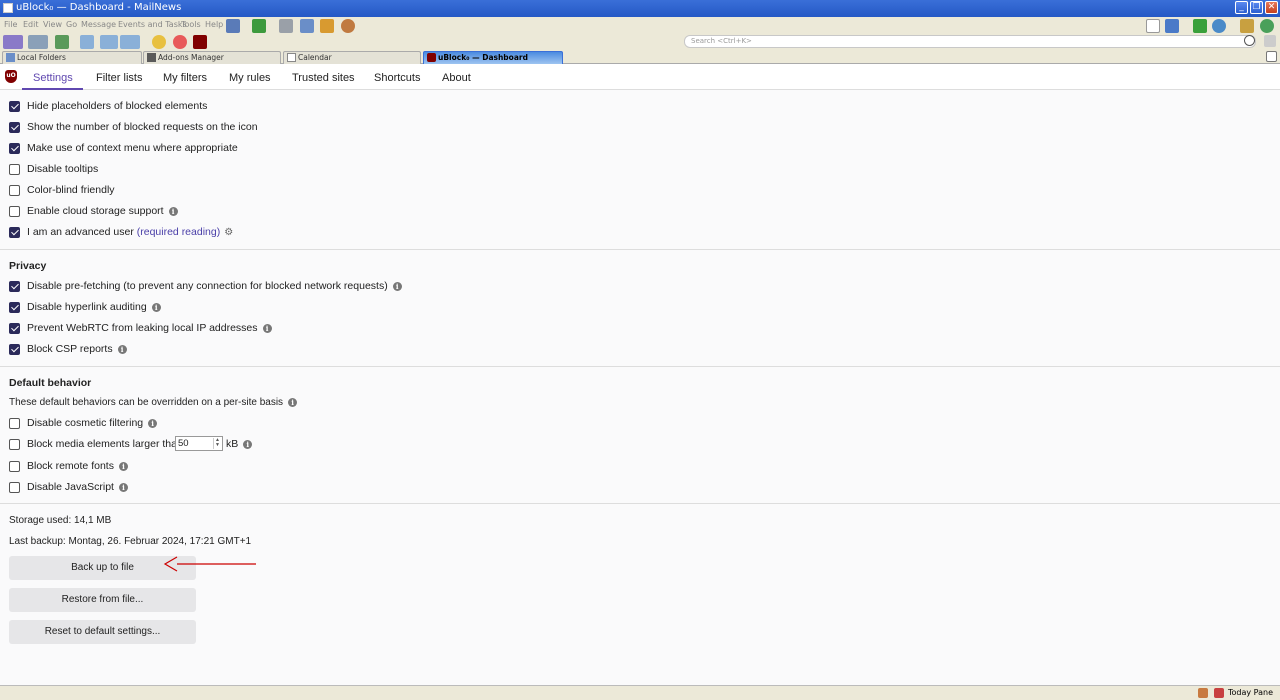  What do you see at coordinates (323, 78) in the screenshot?
I see `tab-trusted-sites: Trusted sites` at bounding box center [323, 78].